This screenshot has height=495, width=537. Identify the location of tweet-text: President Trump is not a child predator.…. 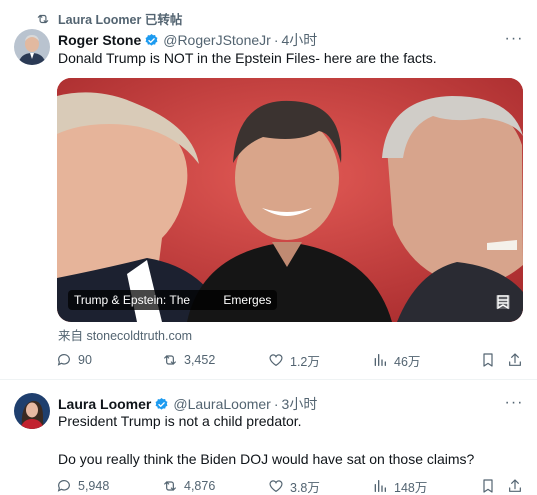
(266, 440).